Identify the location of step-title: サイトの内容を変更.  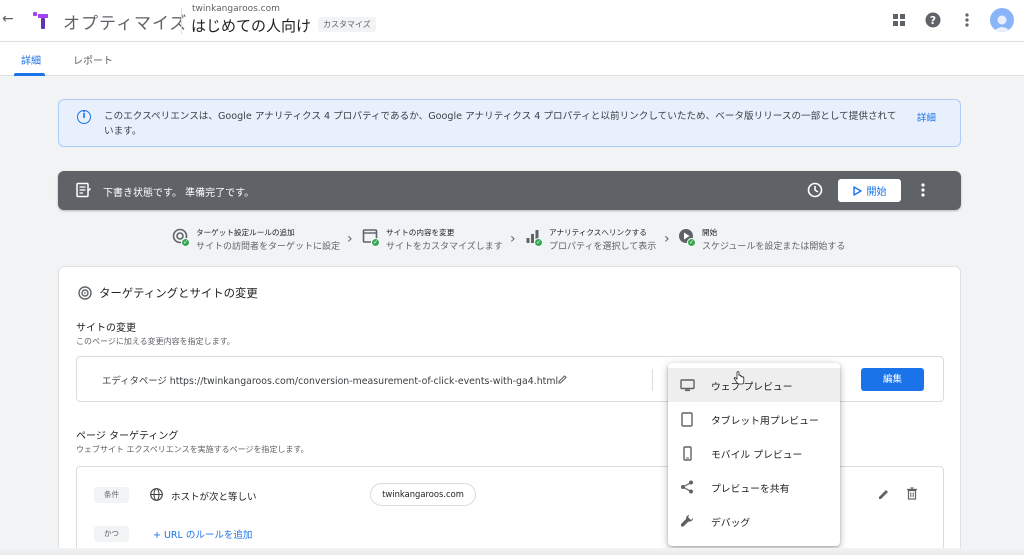
(420, 232).